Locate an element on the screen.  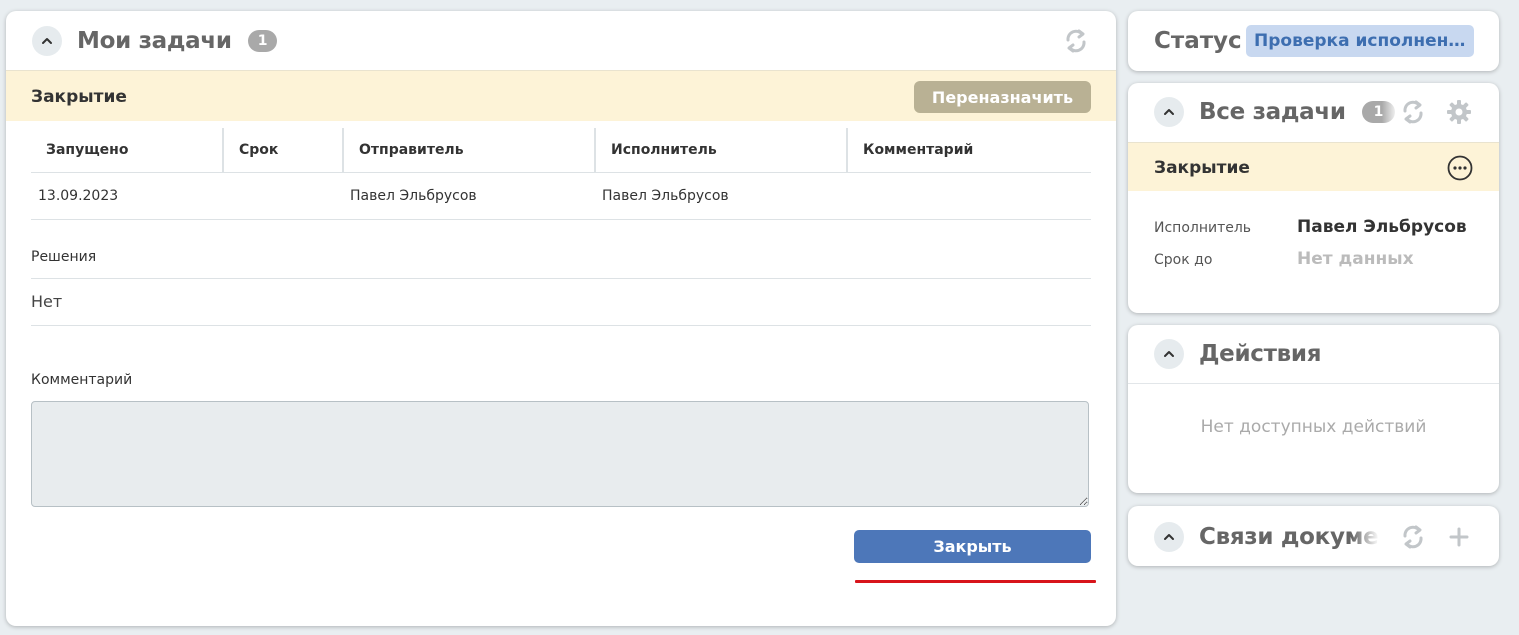
deadline-label: Срок до is located at coordinates (1183, 260).